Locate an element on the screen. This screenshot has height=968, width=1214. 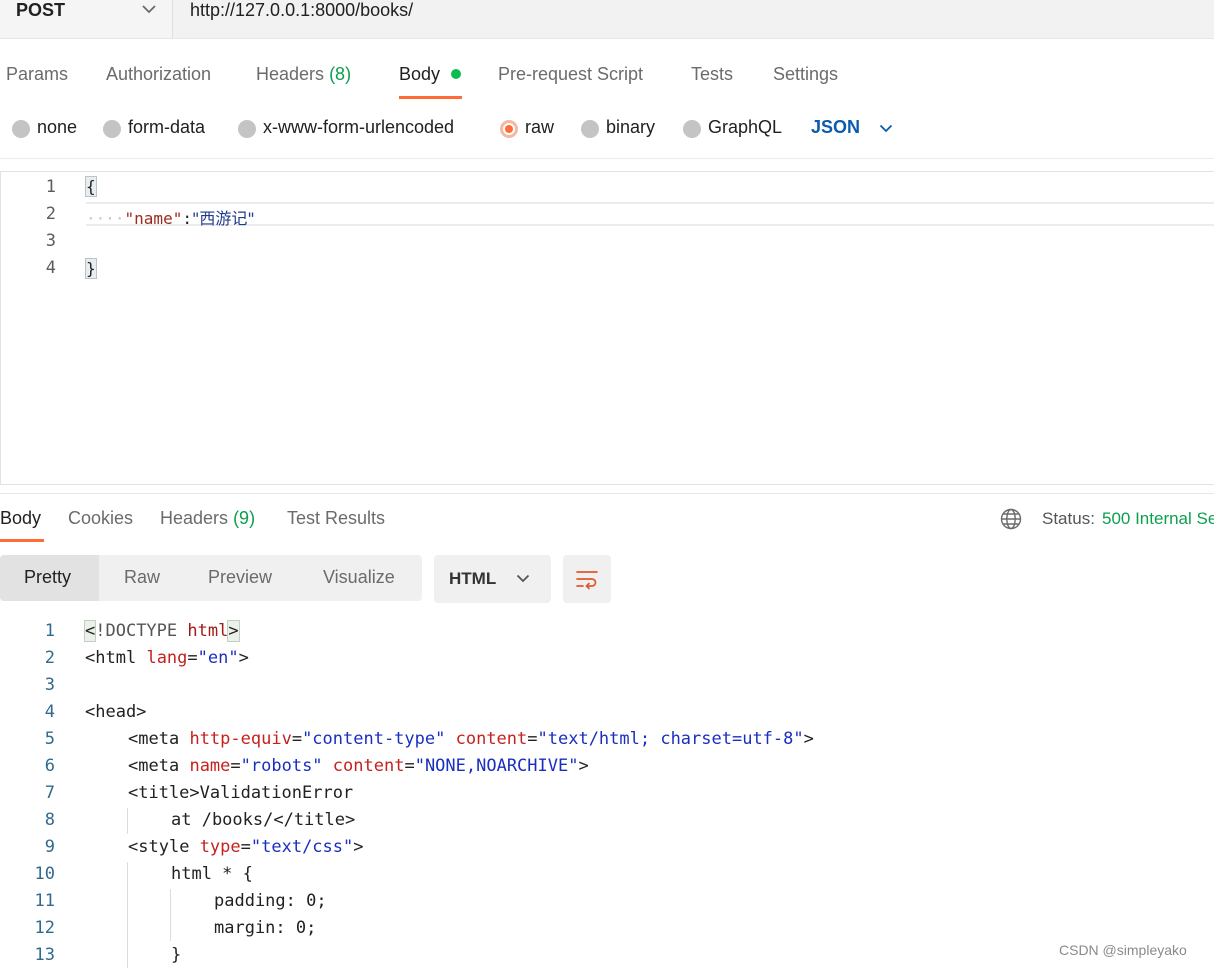
headers-count: (8) is located at coordinates (340, 74).